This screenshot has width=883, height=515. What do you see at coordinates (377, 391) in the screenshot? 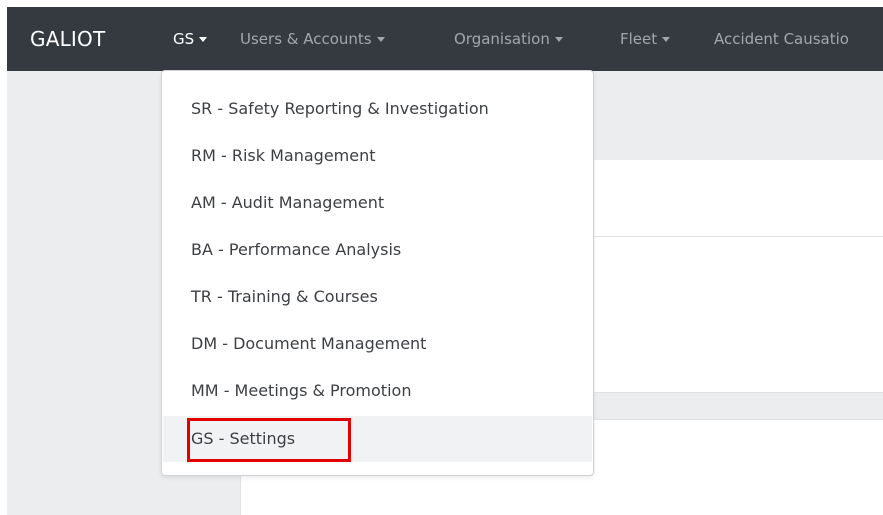
I see `menu-item-meetings-promotion: MM - Meetings & Promotion` at bounding box center [377, 391].